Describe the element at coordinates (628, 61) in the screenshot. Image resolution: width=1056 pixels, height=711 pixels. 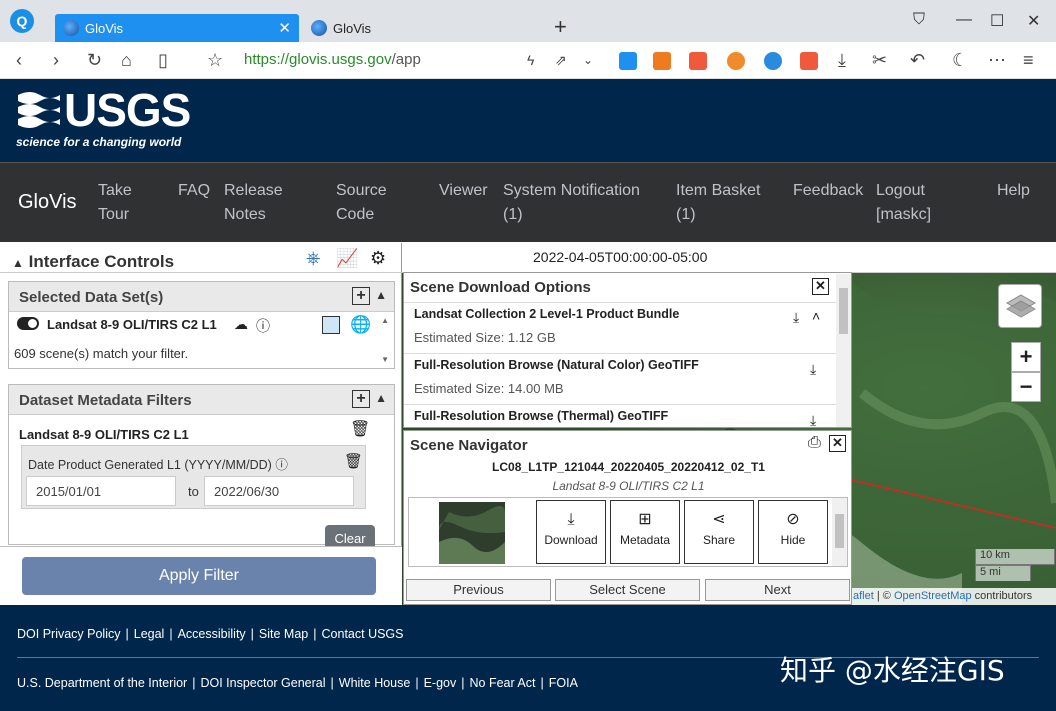
I see `extension-play-icon` at that location.